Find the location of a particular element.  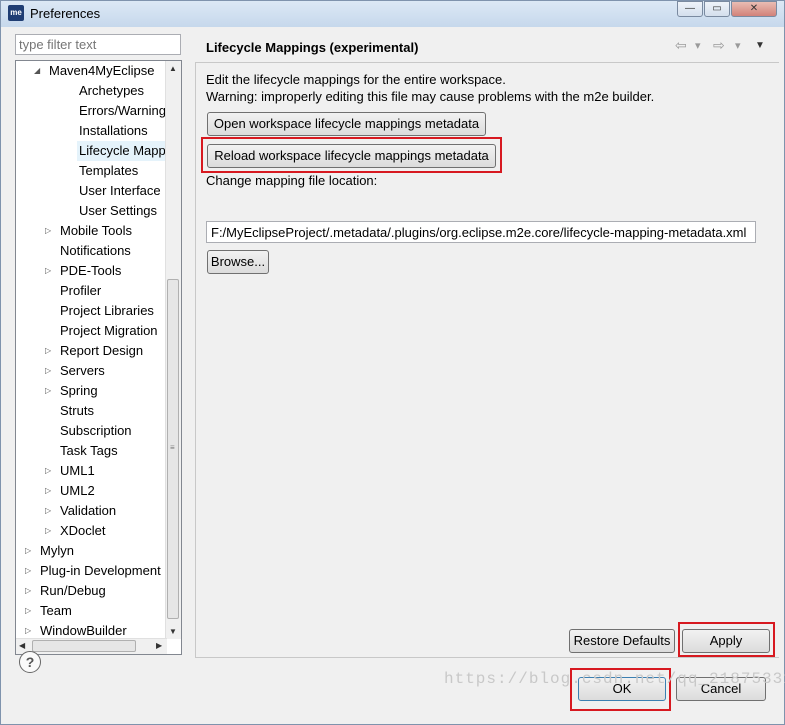

tree-item-label: XDoclet is located at coordinates (83, 530).